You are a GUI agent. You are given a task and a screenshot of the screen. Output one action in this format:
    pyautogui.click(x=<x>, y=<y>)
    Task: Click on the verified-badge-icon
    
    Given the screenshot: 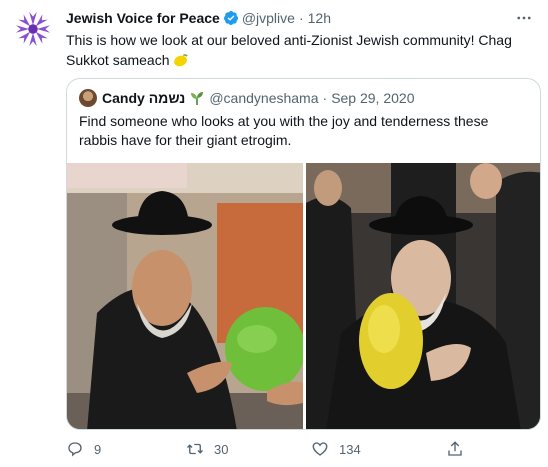 What is the action you would take?
    pyautogui.click(x=231, y=18)
    